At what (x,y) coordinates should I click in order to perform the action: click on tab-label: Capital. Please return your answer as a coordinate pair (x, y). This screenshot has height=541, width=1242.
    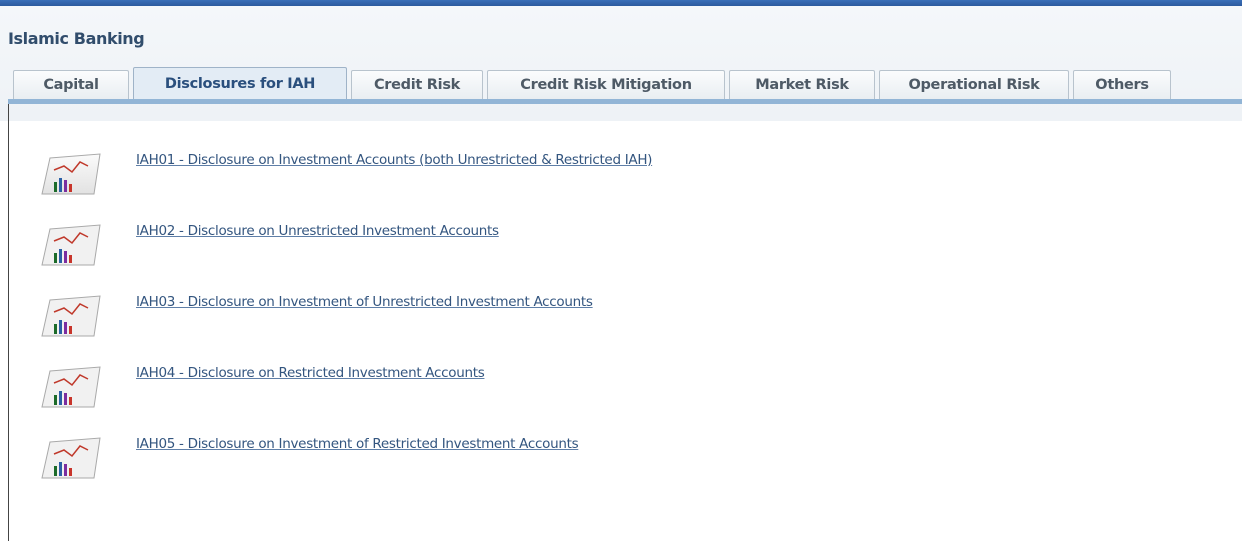
    Looking at the image, I should click on (71, 85).